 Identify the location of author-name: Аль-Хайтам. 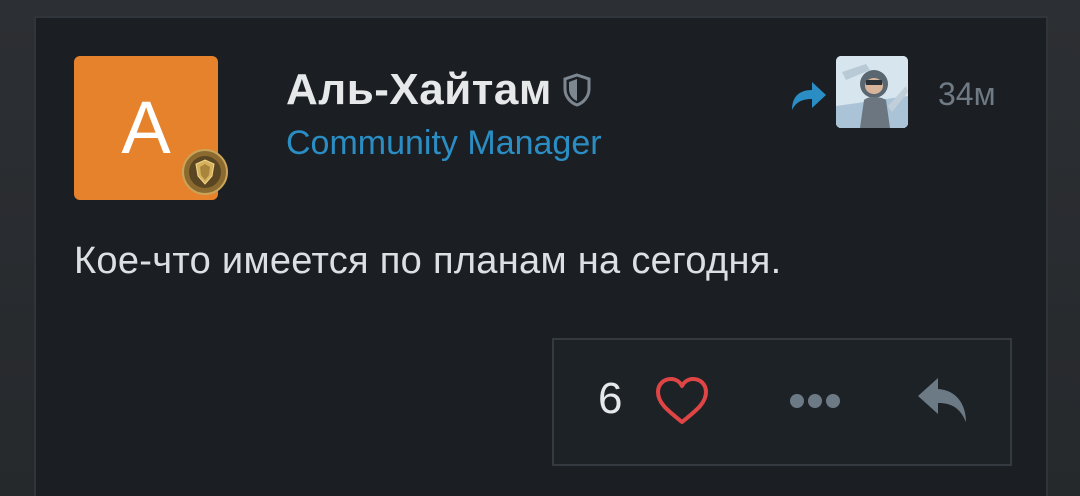
(419, 90).